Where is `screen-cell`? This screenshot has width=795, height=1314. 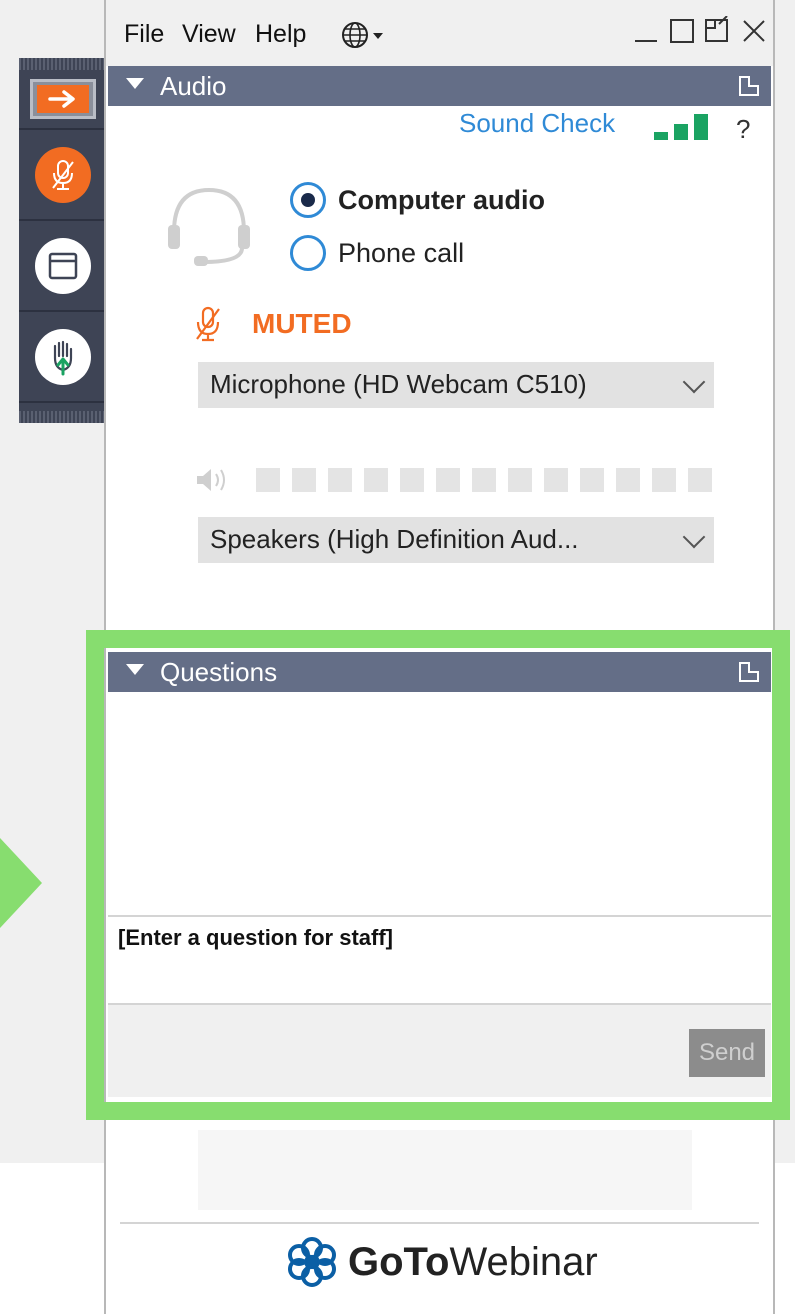
screen-cell is located at coordinates (63, 266).